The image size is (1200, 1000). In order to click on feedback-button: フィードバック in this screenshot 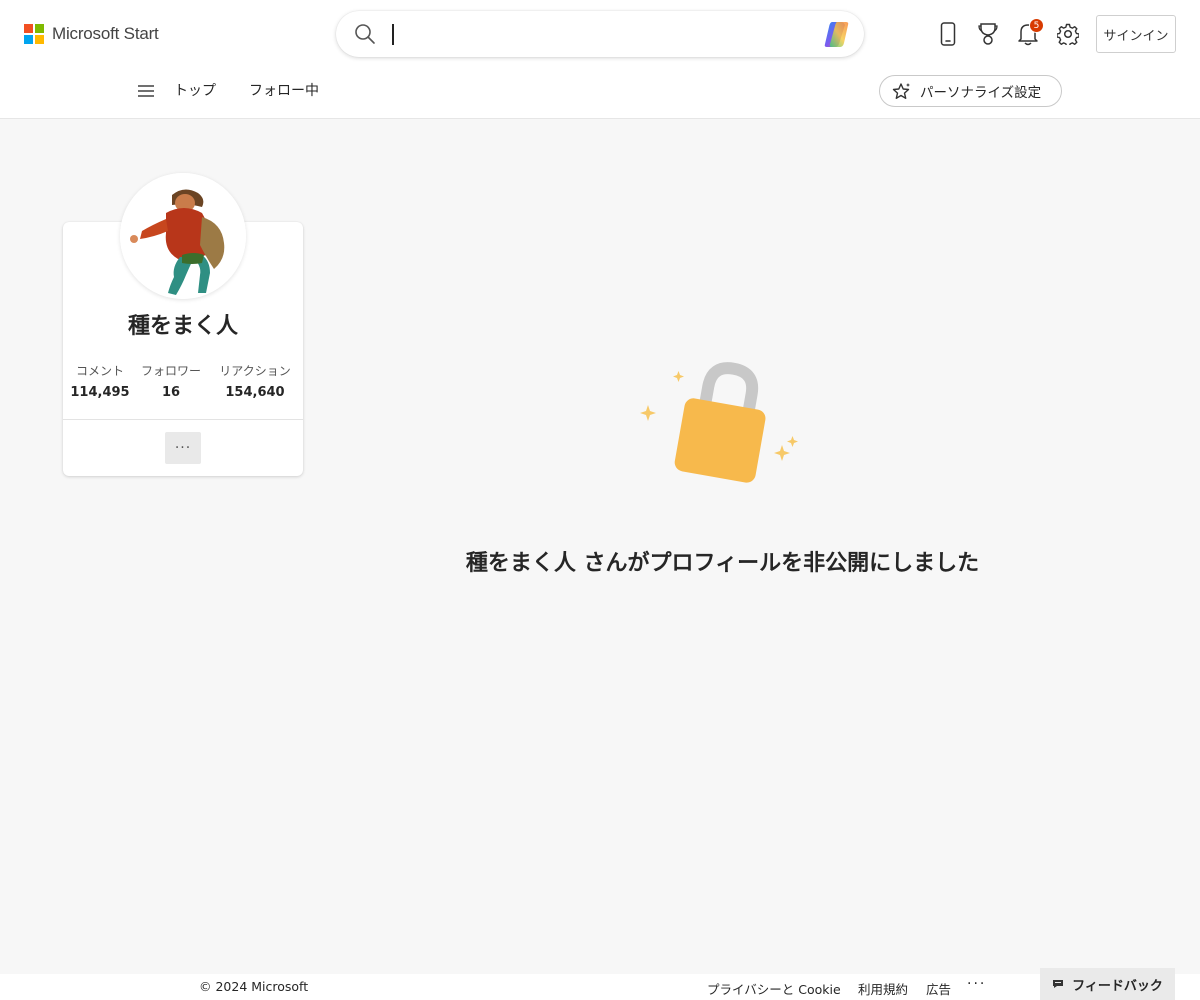, I will do `click(1107, 984)`.